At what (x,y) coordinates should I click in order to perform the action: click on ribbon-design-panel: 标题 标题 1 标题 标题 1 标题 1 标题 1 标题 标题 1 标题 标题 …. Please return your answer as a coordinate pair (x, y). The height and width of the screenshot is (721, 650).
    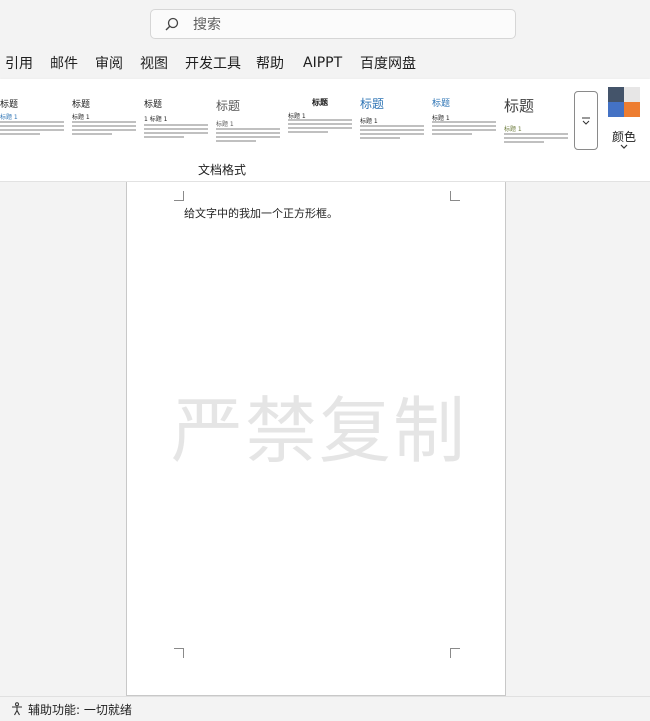
    Looking at the image, I should click on (325, 130).